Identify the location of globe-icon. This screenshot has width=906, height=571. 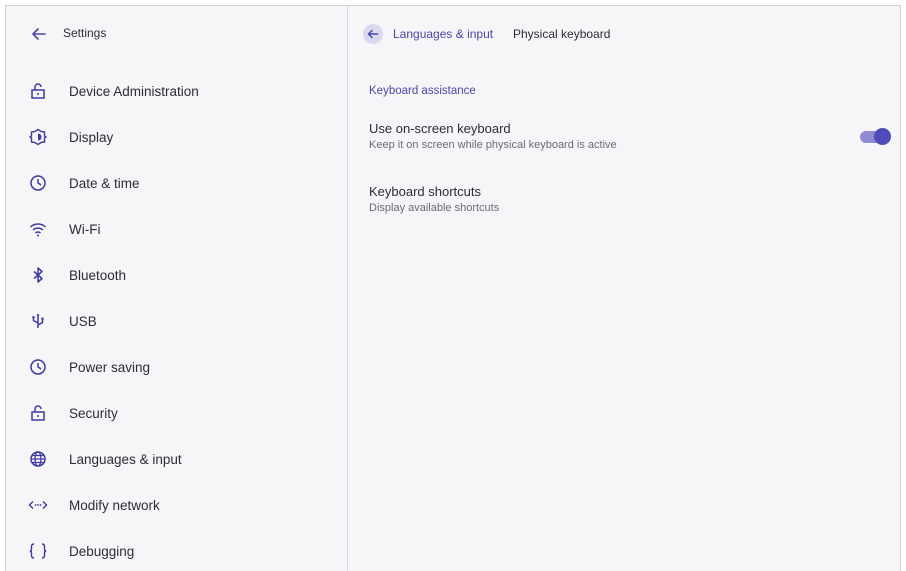
(38, 459).